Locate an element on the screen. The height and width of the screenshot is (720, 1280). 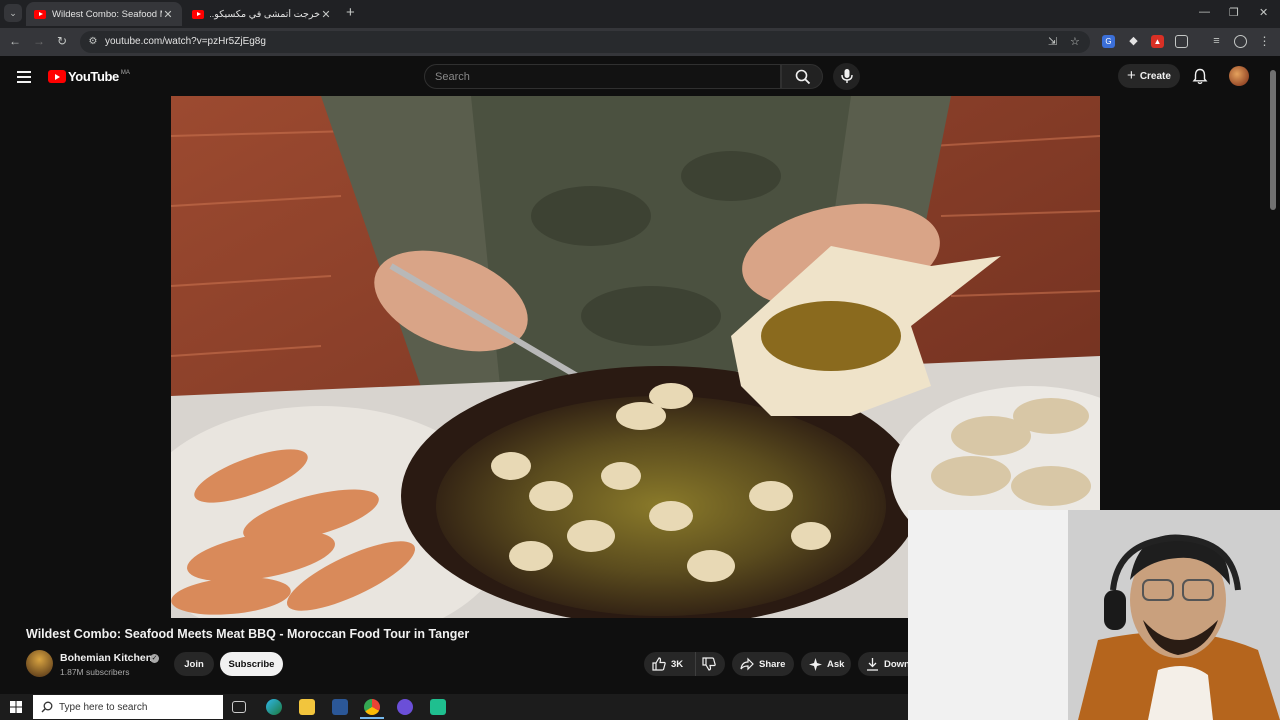
thumbs-down-icon is located at coordinates (709, 664).